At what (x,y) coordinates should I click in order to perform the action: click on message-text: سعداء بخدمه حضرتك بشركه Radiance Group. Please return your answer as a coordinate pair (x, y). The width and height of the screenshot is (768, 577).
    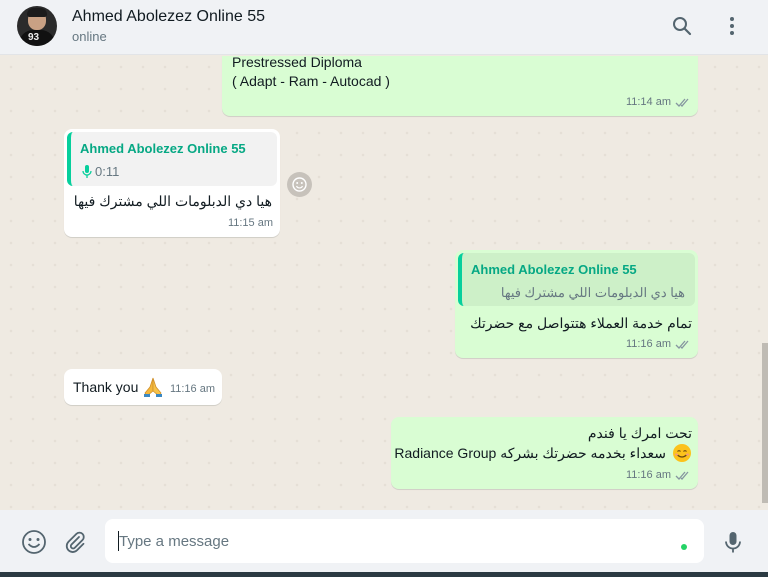
    Looking at the image, I should click on (543, 453).